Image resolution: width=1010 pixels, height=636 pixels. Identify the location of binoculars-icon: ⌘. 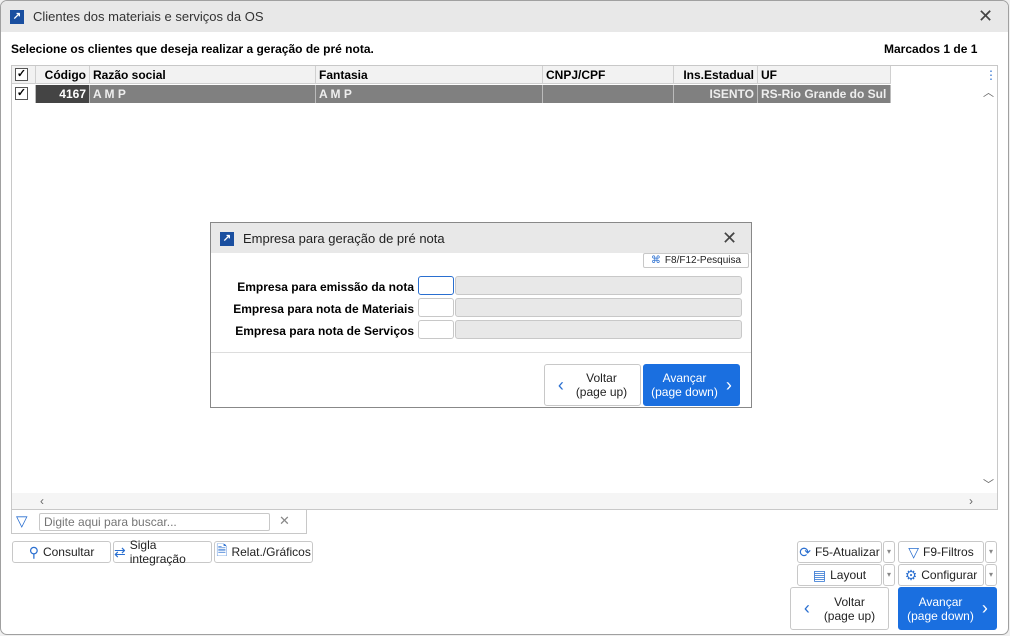
(655, 260).